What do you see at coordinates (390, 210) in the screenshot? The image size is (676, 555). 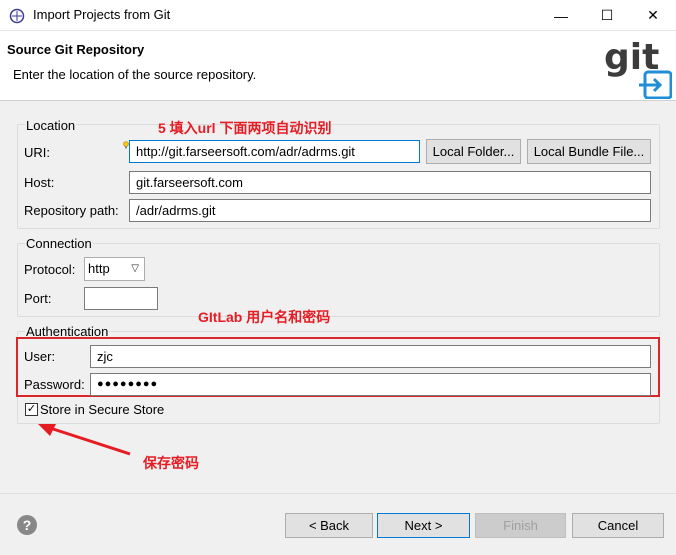 I see `repository-path-input: /adr/adrms.git` at bounding box center [390, 210].